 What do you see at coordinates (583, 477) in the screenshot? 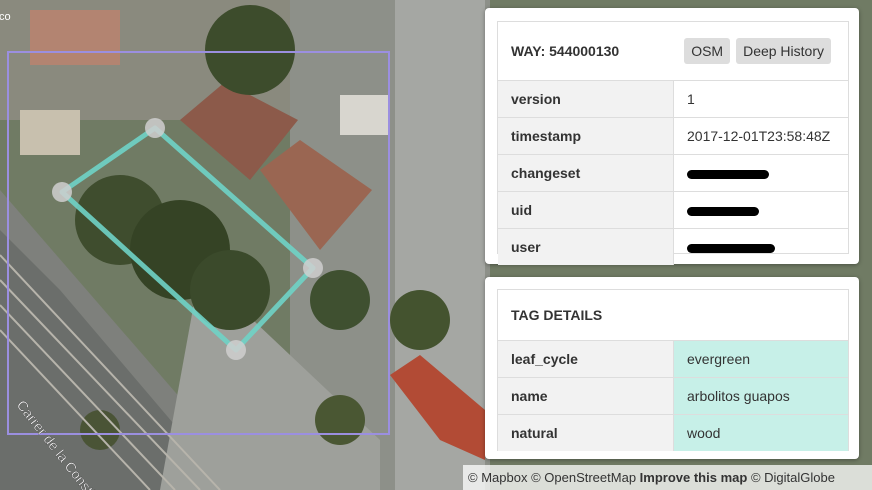
I see `osm-attribution-link: © OpenStreetMap` at bounding box center [583, 477].